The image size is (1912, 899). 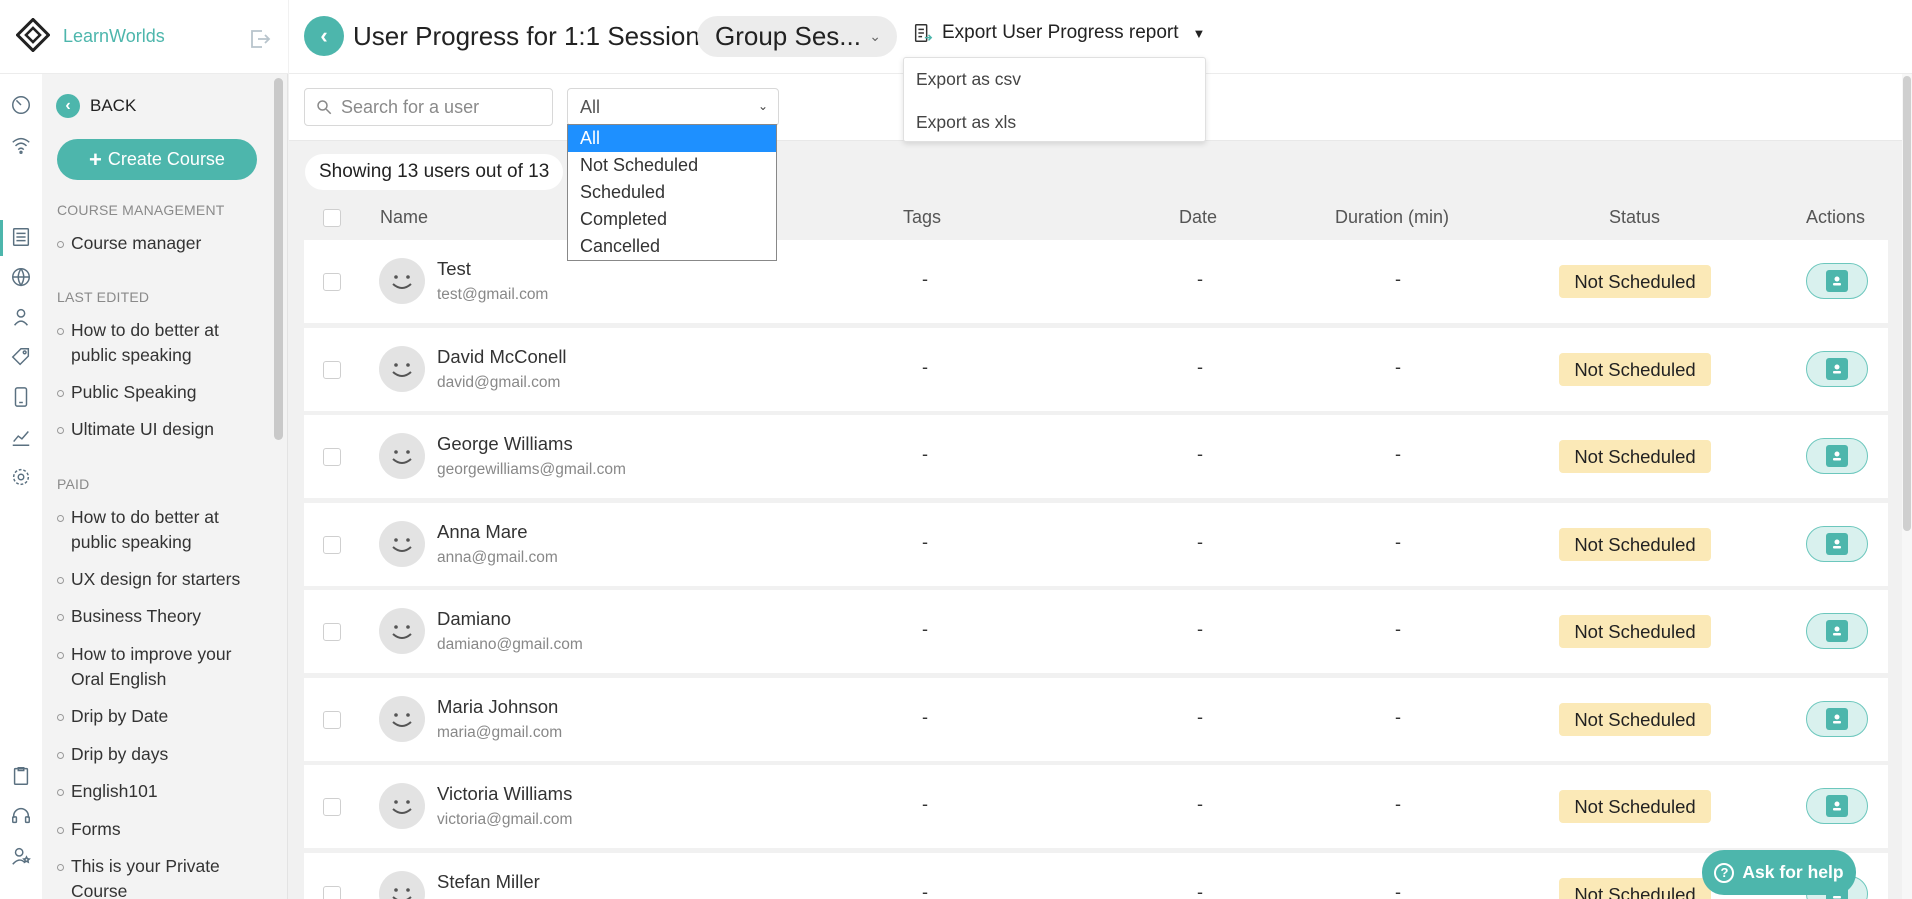 What do you see at coordinates (21, 317) in the screenshot?
I see `users-icon` at bounding box center [21, 317].